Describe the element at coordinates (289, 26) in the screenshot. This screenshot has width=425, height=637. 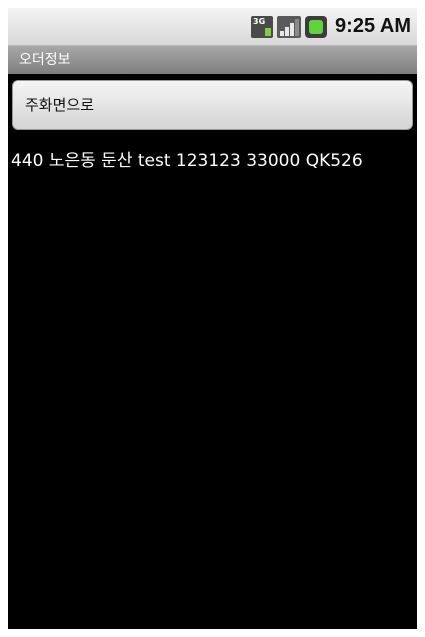
I see `signal-icon` at that location.